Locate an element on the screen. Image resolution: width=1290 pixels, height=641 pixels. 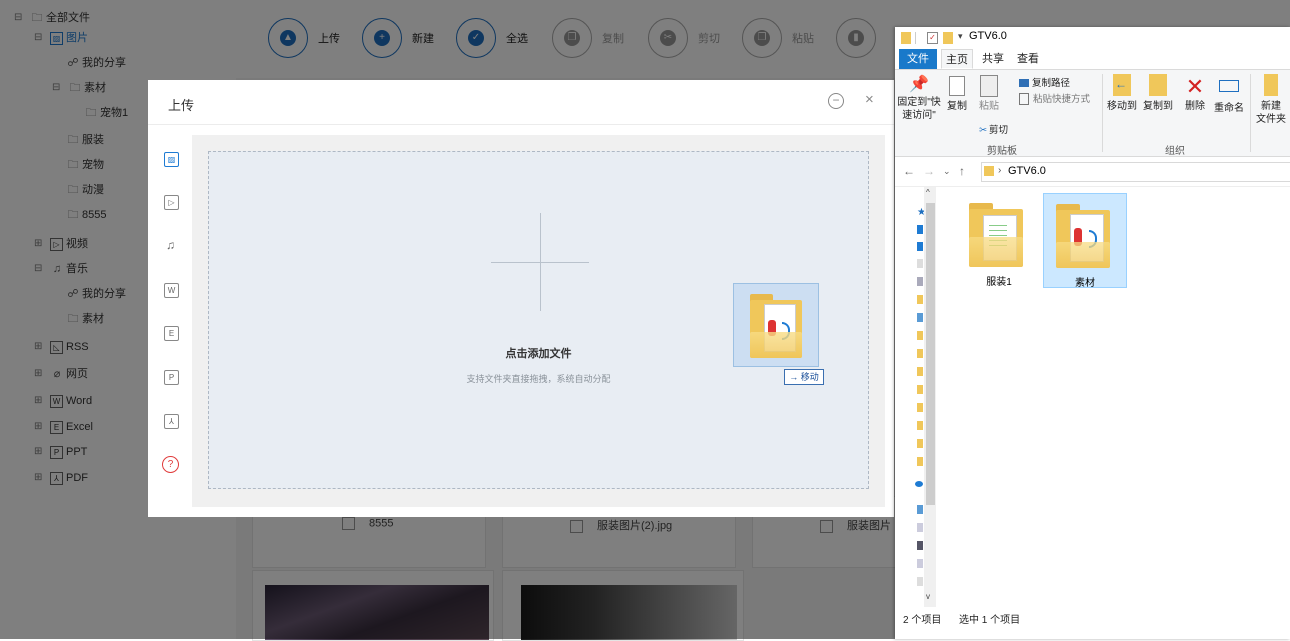
forward-icon: → is located at coordinates (929, 171).